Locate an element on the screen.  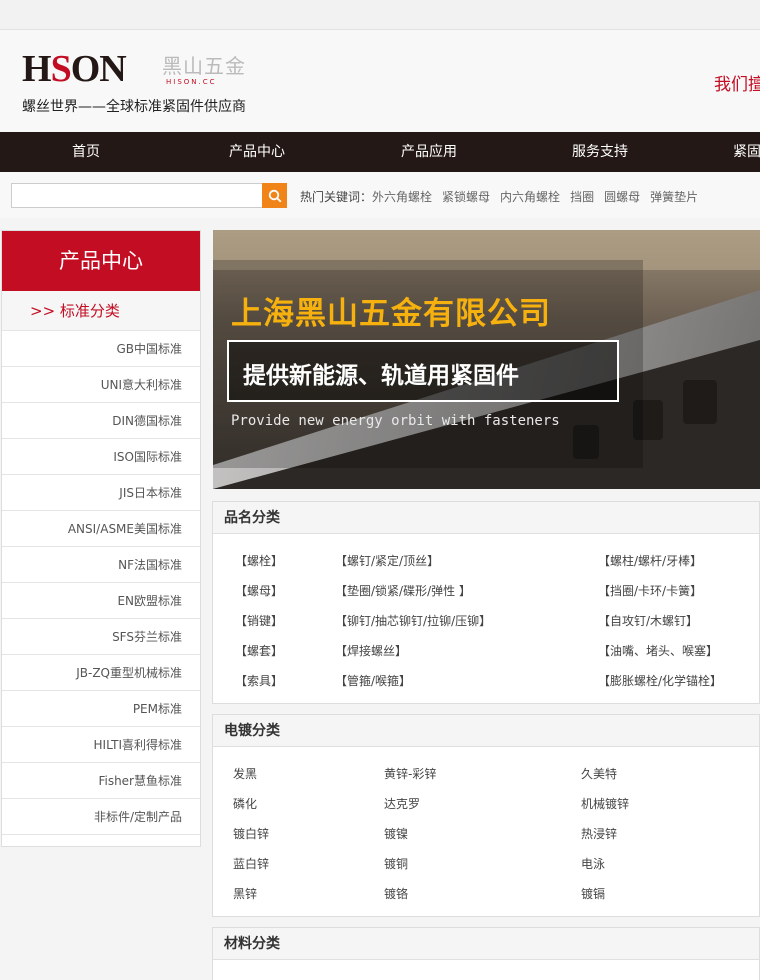
material-category-panel: 材料分类 is located at coordinates (486, 953).